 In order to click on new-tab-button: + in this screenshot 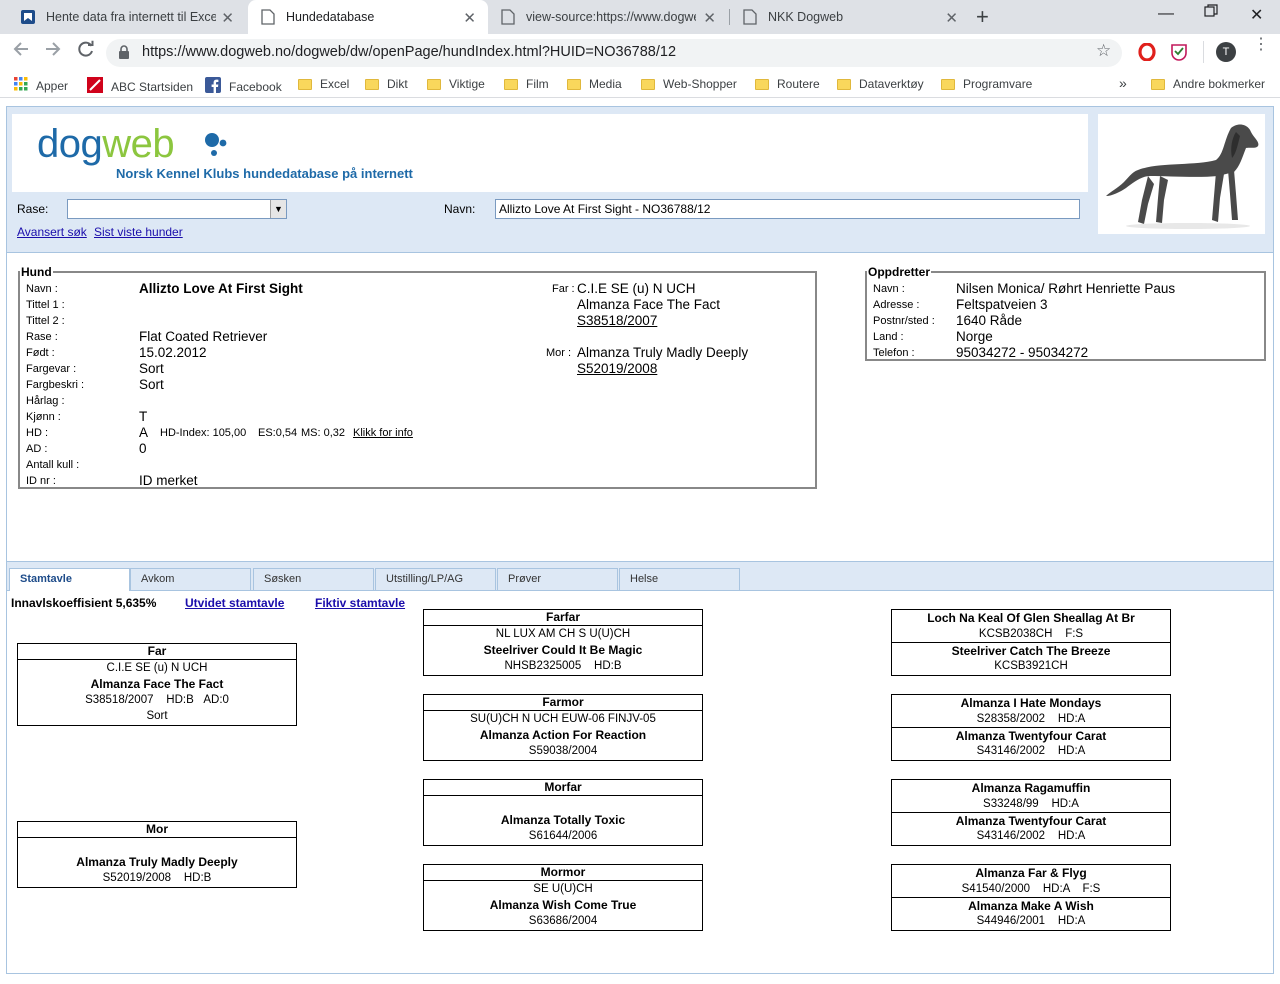, I will do `click(982, 17)`.